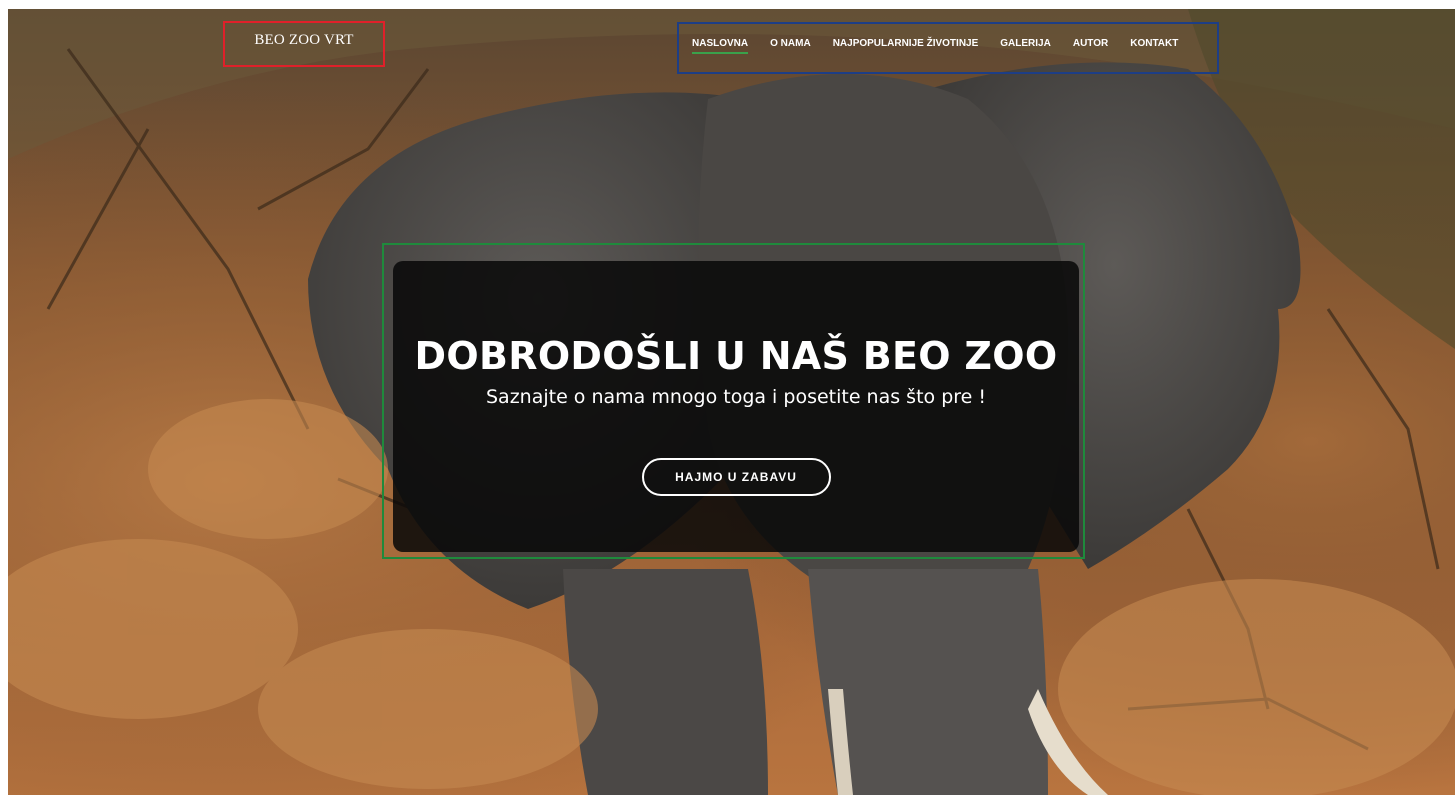 This screenshot has height=797, width=1455. I want to click on logo: BEO ZOO VRT, so click(304, 44).